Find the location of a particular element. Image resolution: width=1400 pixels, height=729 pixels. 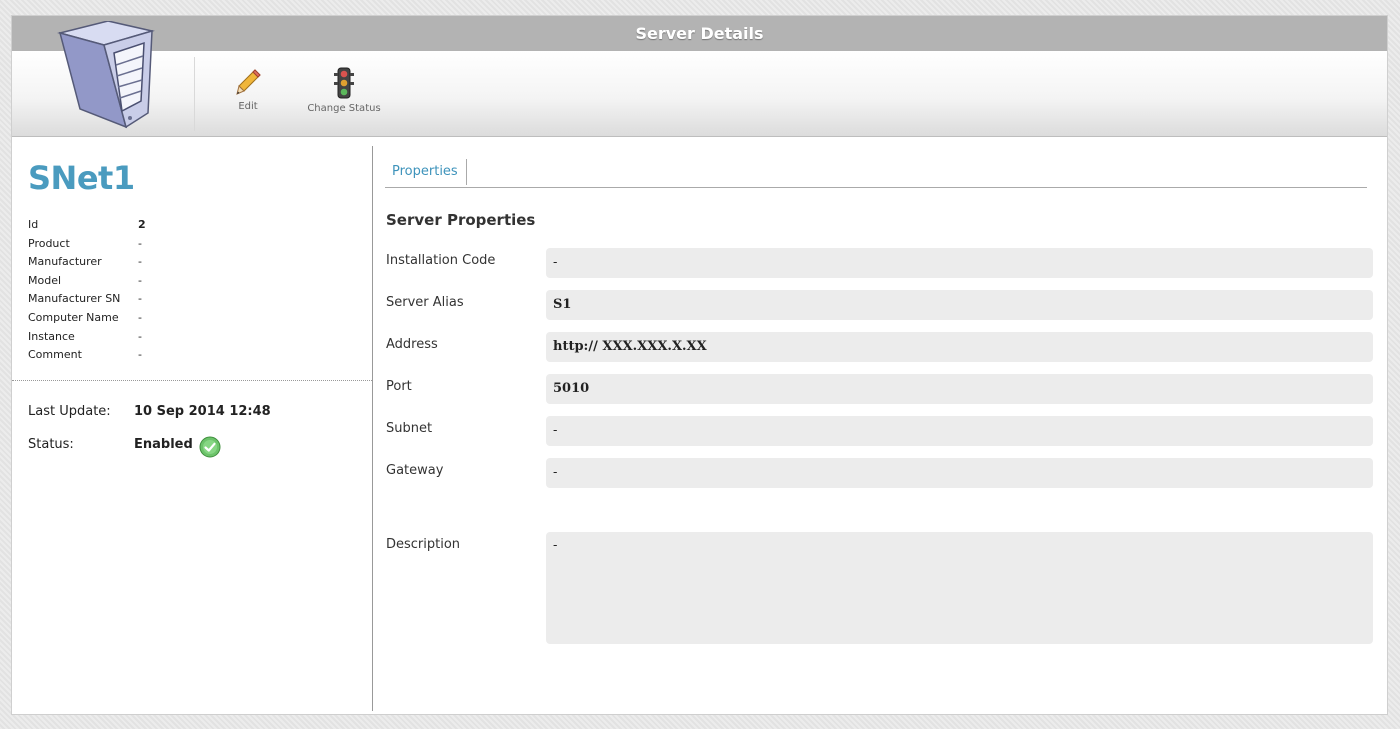

change-status-button: Change Status is located at coordinates (344, 95).